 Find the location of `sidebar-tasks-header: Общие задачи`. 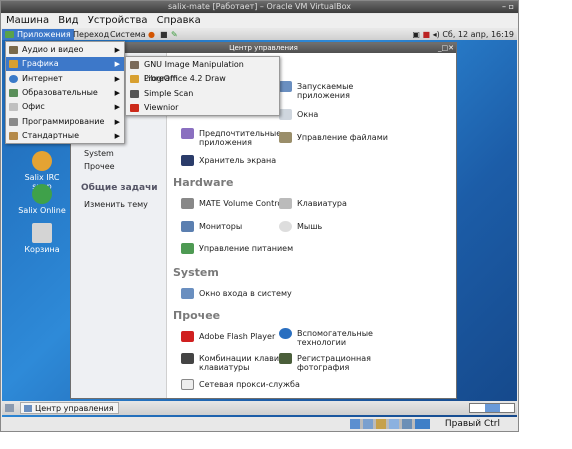

sidebar-tasks-header: Общие задачи is located at coordinates (119, 188).